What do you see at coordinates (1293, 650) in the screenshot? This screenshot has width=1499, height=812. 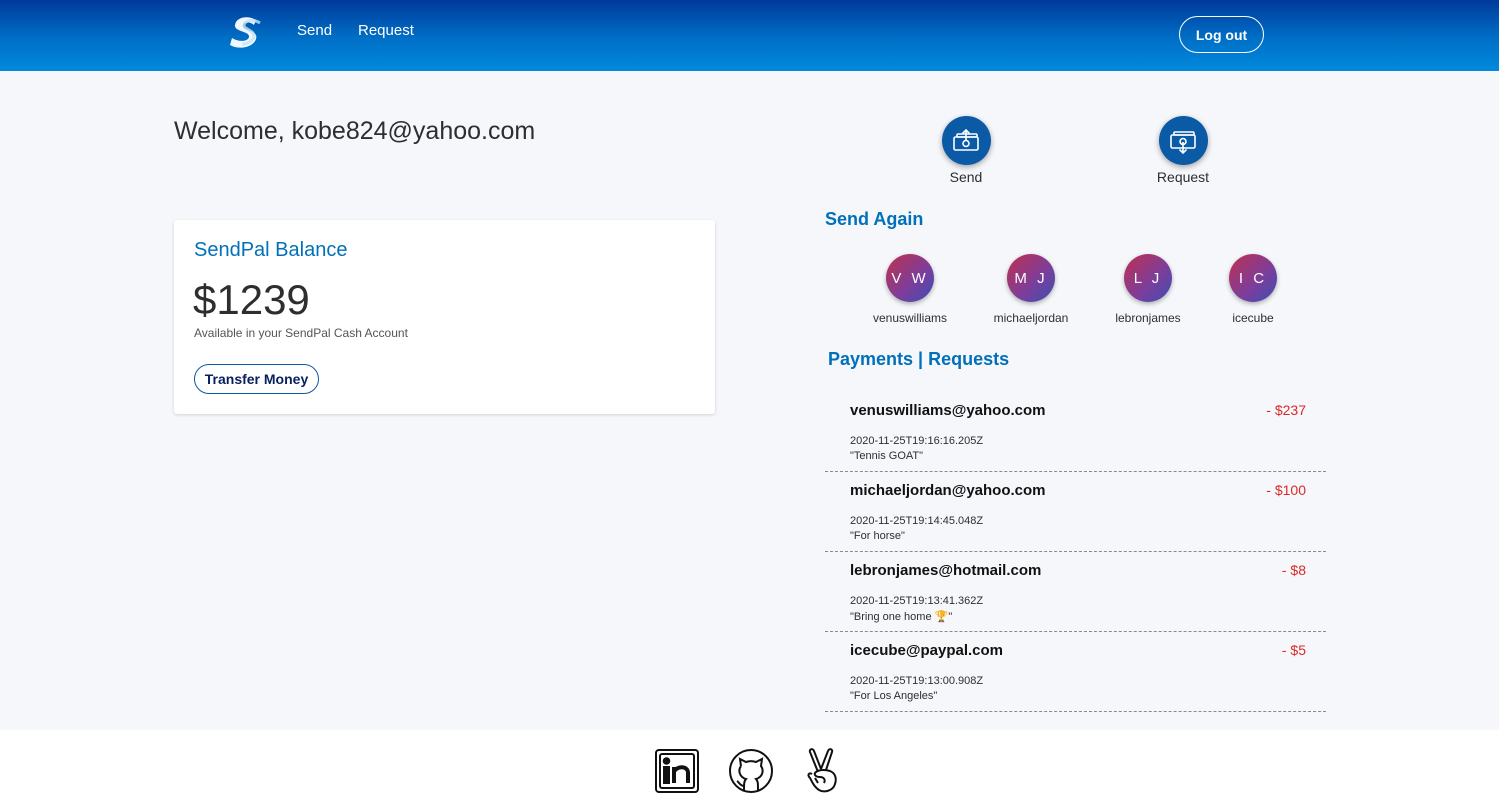 I see `transaction-amount: - $5` at bounding box center [1293, 650].